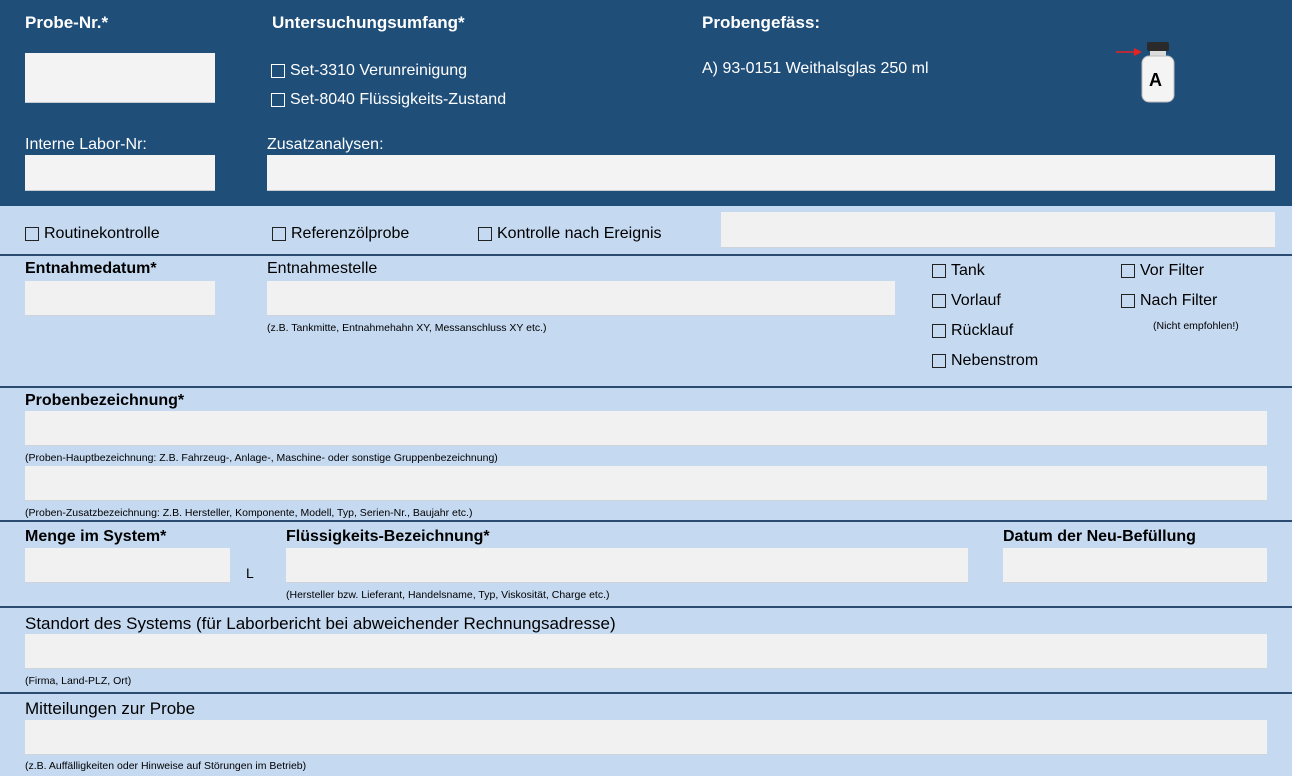 The image size is (1292, 776). Describe the element at coordinates (350, 233) in the screenshot. I see `referenz-label: Referenzölprobe` at that location.